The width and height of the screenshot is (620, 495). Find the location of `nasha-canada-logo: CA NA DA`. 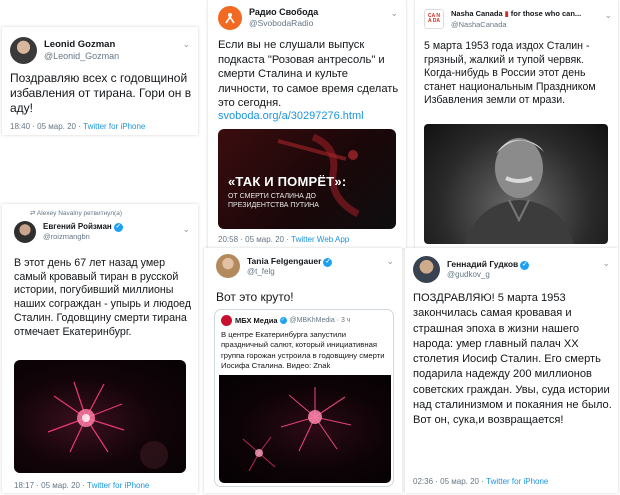

nasha-canada-logo: CA NA DA is located at coordinates (434, 19).